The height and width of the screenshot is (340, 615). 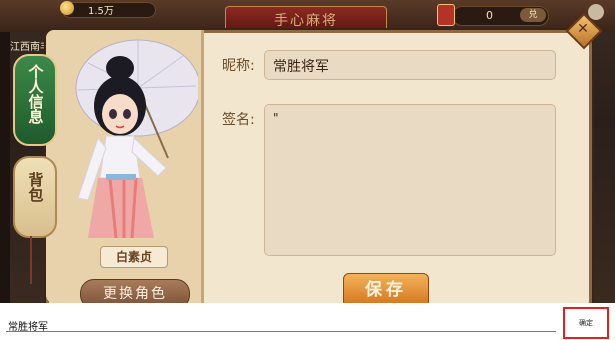 I want to click on tab-backpack: 背包, so click(x=35, y=197).